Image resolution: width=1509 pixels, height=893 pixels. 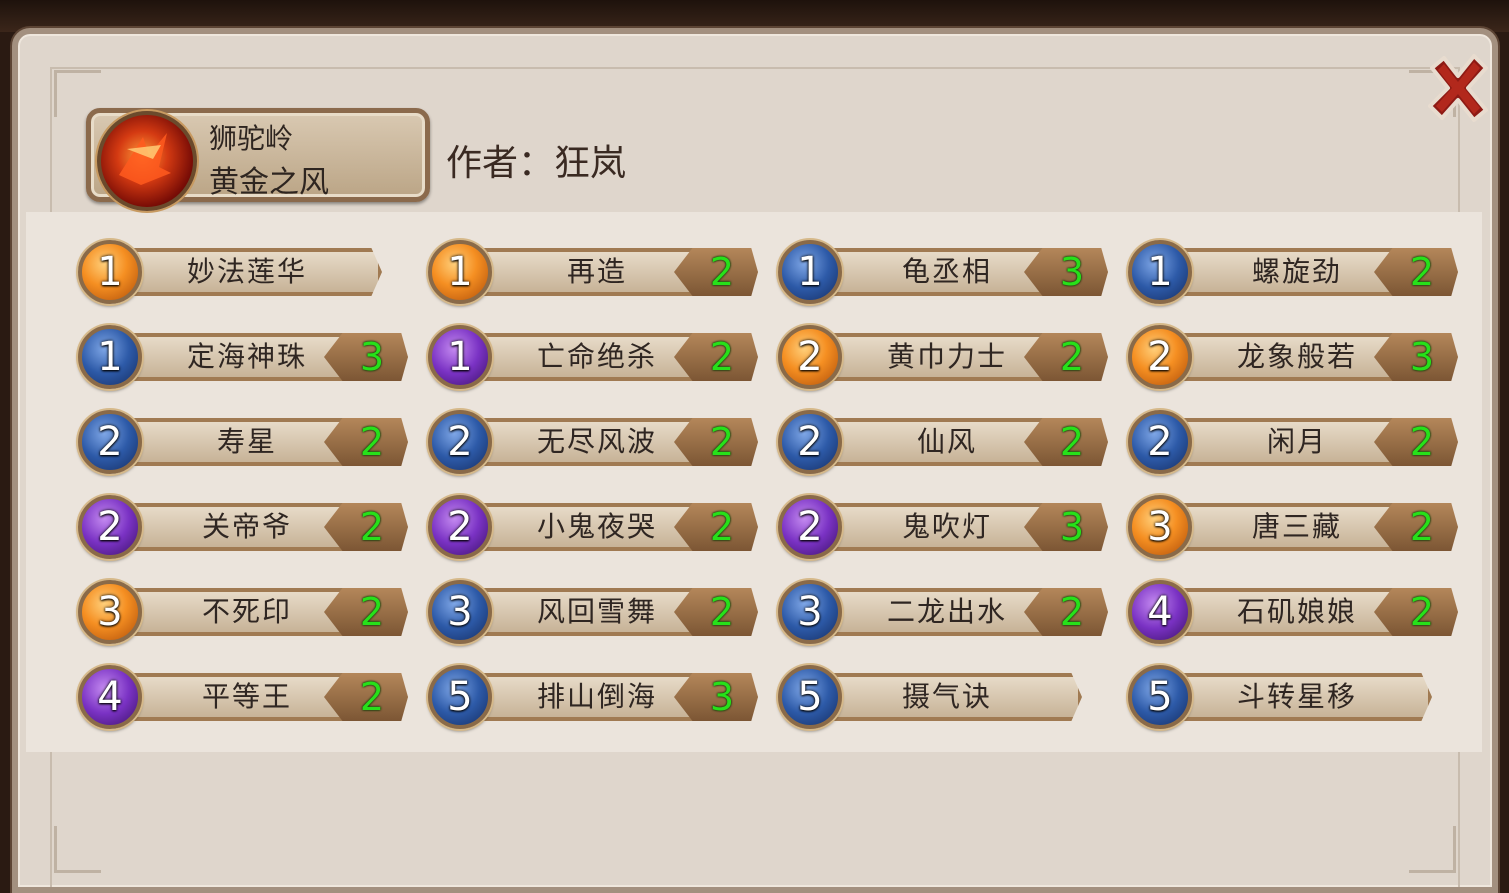 I want to click on skill-name: 鬼吹灯, so click(x=946, y=526).